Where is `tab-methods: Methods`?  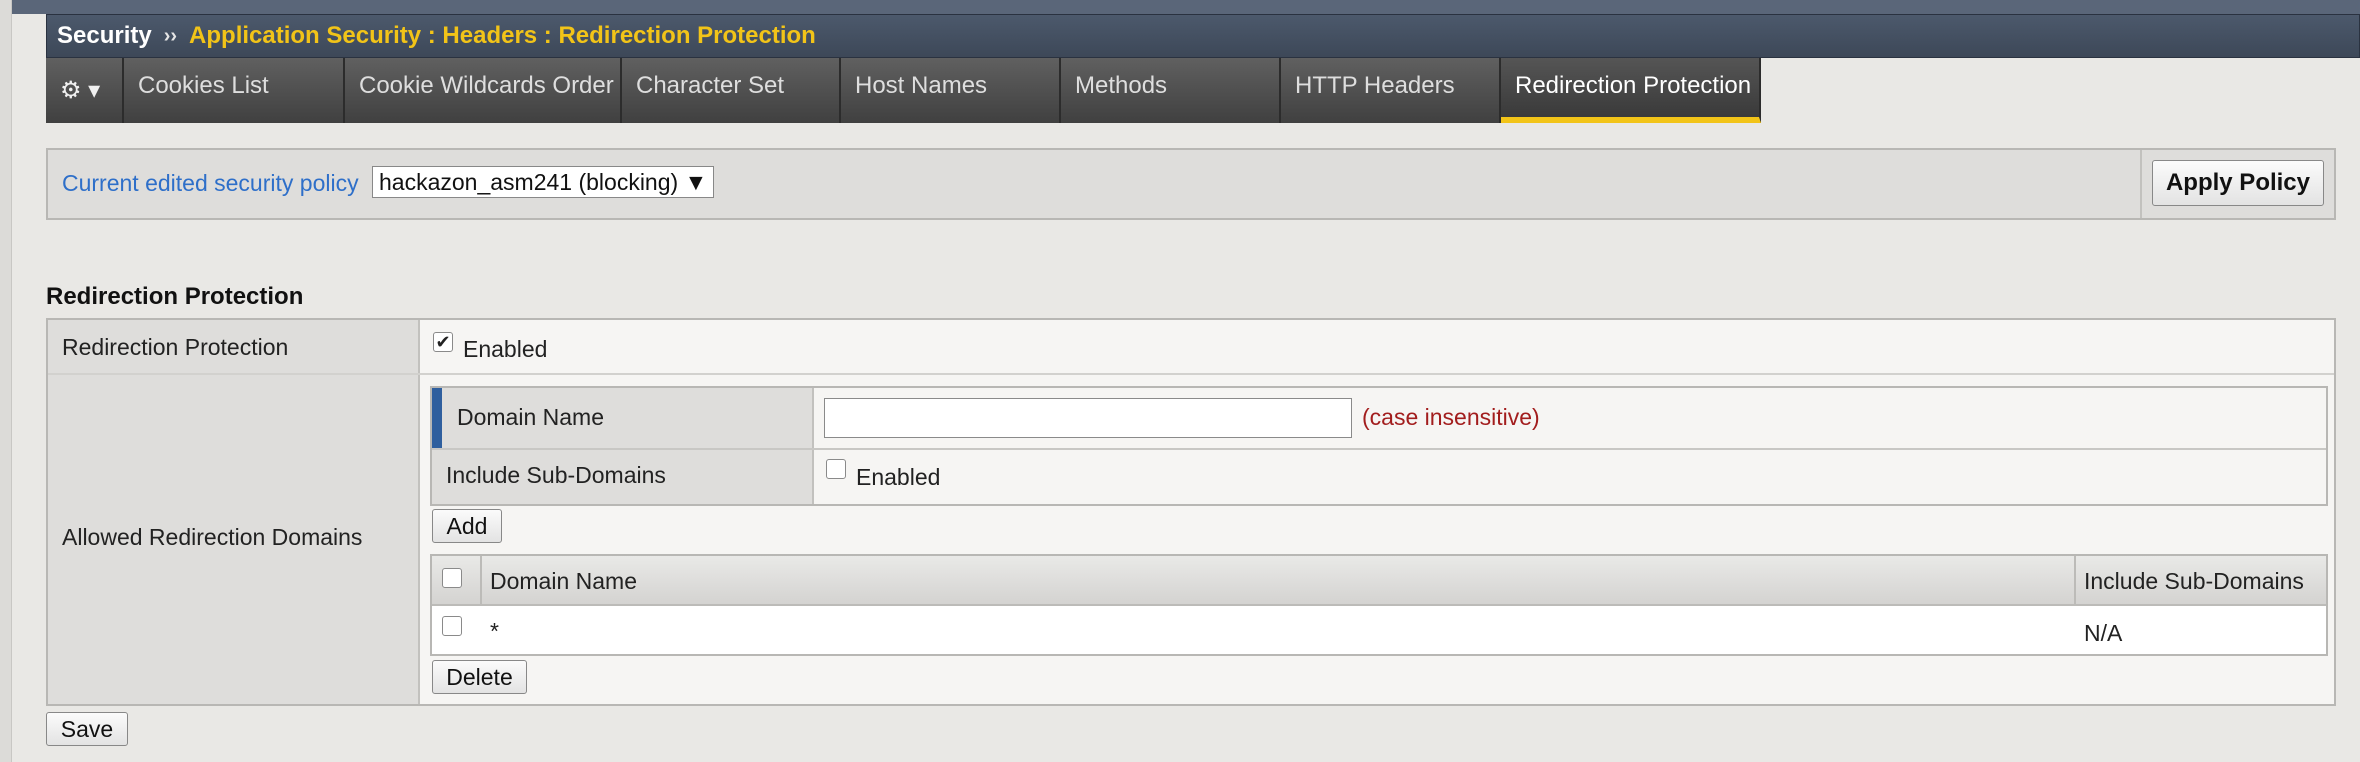
tab-methods: Methods is located at coordinates (1171, 90).